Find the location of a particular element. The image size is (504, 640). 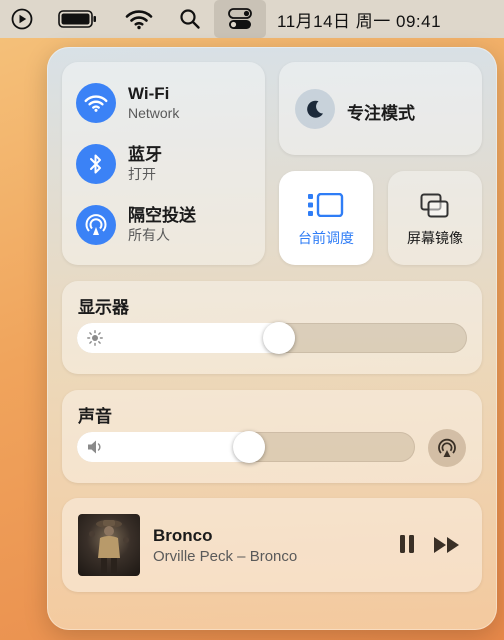

wifi-toggle: Wi-Fi Network is located at coordinates (127, 103).